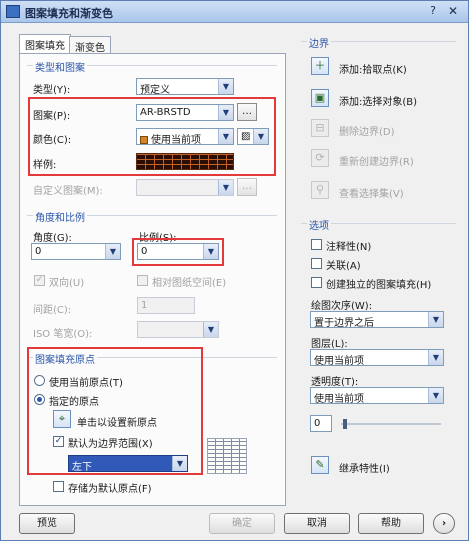 This screenshot has height=541, width=469. I want to click on tab-hatch: 图案填充, so click(45, 44).